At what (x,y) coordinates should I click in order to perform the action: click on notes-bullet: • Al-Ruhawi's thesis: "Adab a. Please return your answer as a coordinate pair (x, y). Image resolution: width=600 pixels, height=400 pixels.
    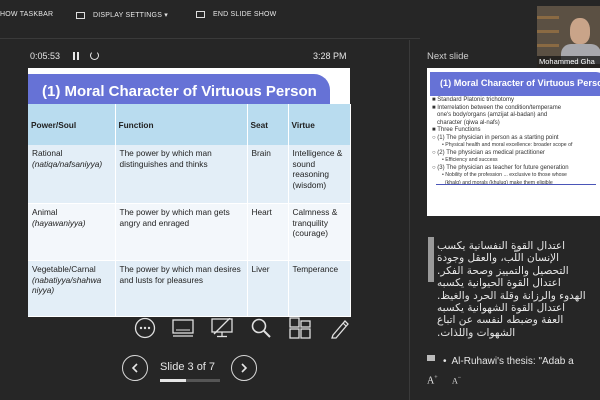
    Looking at the image, I should click on (508, 361).